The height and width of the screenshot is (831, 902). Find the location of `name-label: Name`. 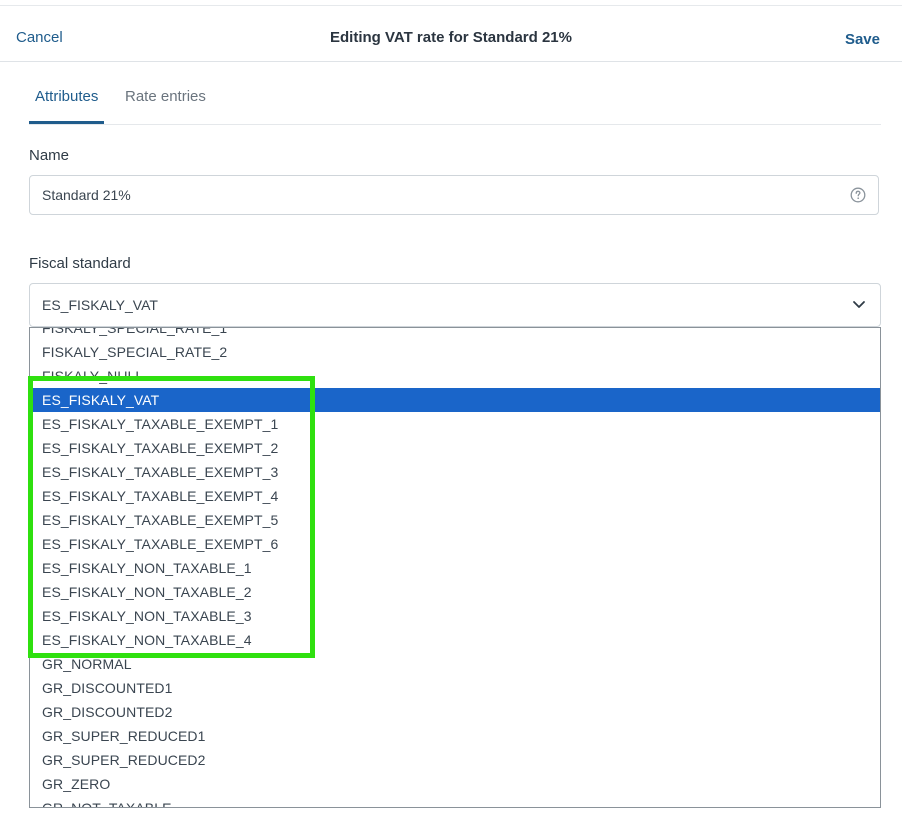

name-label: Name is located at coordinates (49, 155).